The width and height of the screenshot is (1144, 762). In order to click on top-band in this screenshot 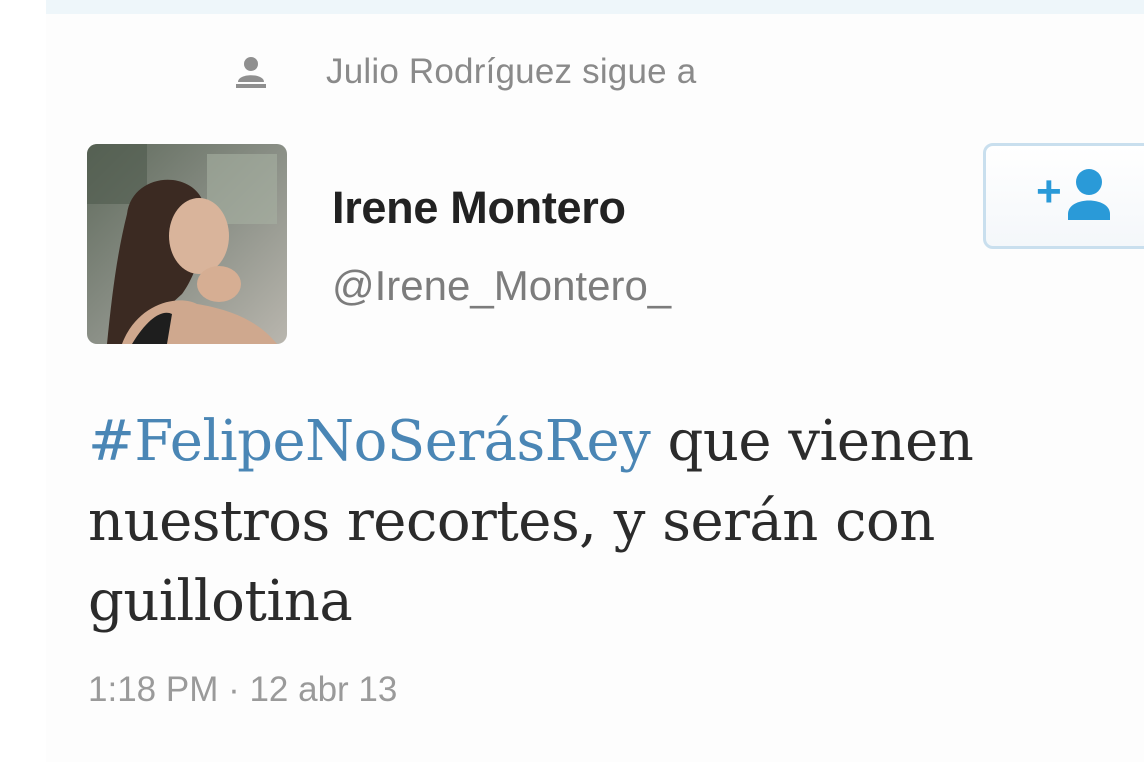, I will do `click(572, 7)`.